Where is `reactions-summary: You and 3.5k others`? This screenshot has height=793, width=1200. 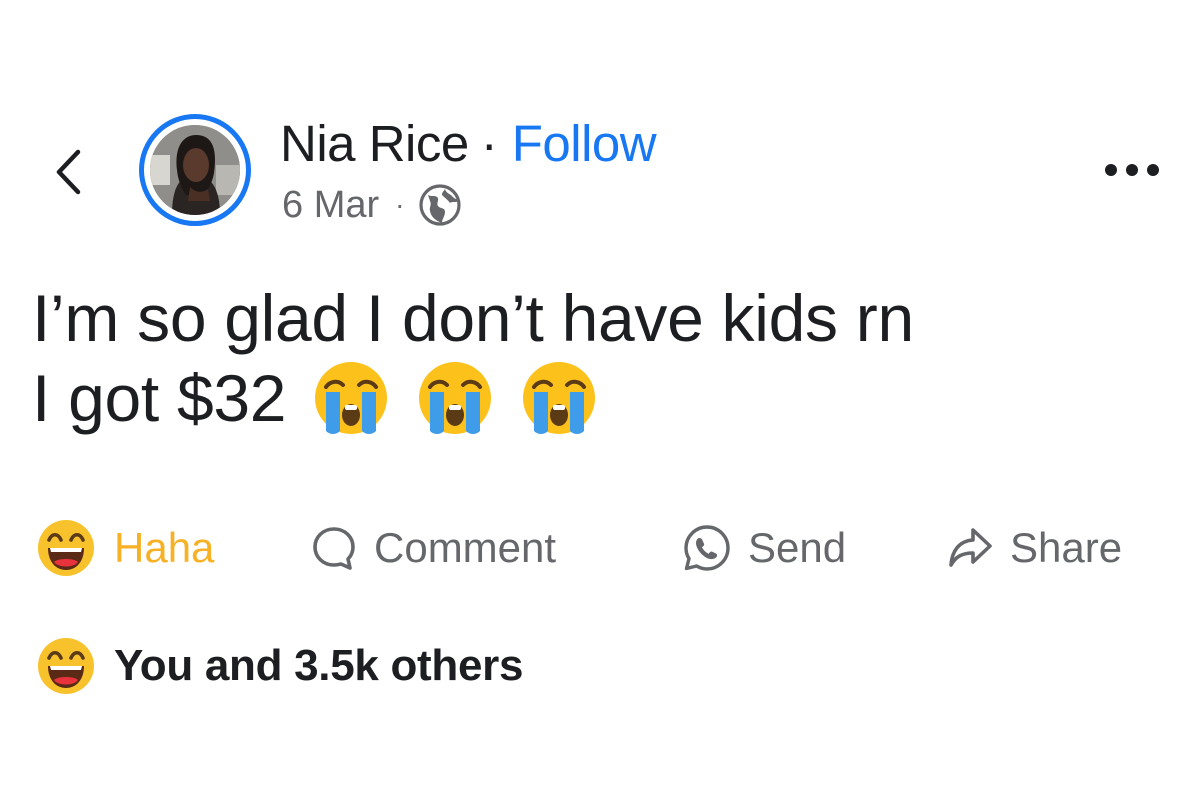 reactions-summary: You and 3.5k others is located at coordinates (279, 666).